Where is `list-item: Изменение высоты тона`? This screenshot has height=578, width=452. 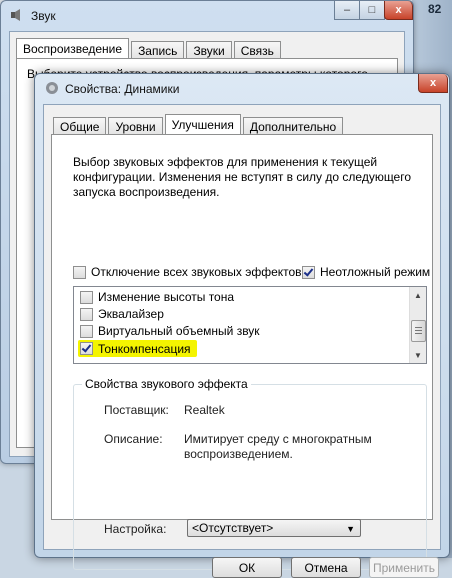 list-item: Изменение высоты тона is located at coordinates (157, 297).